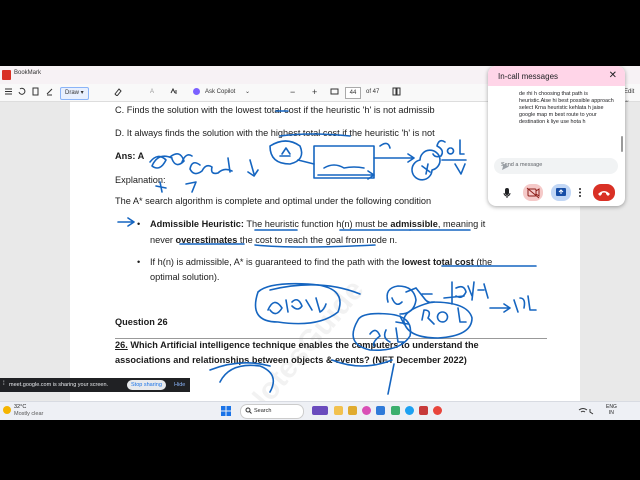 This screenshot has height=480, width=640. I want to click on draw-button: Draw ▾, so click(74, 93).